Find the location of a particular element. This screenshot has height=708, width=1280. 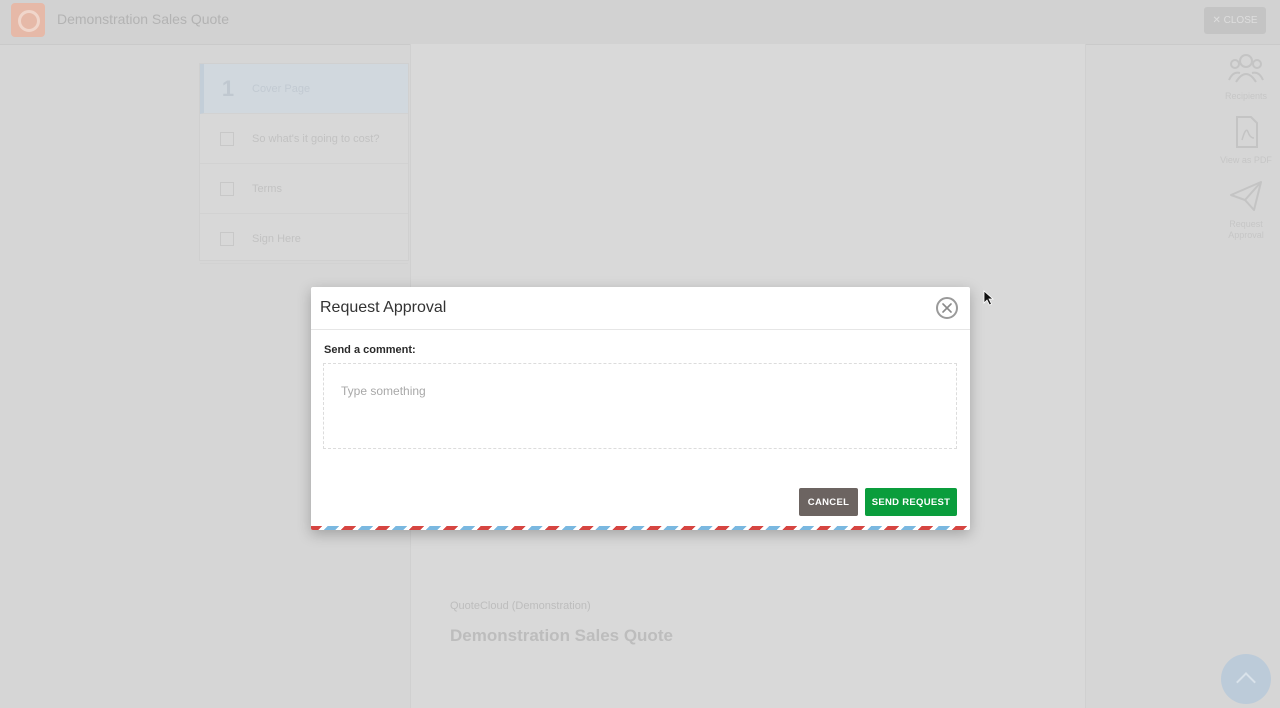

step-cover-page: 1 Cover Page is located at coordinates (304, 89).